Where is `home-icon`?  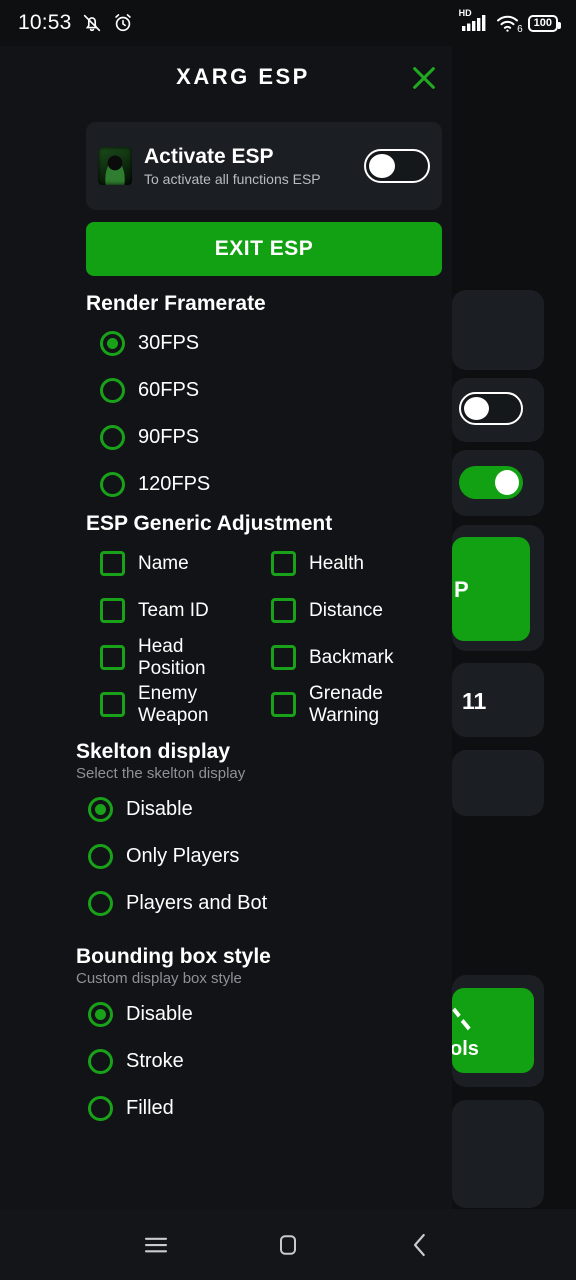
home-icon is located at coordinates (288, 1245).